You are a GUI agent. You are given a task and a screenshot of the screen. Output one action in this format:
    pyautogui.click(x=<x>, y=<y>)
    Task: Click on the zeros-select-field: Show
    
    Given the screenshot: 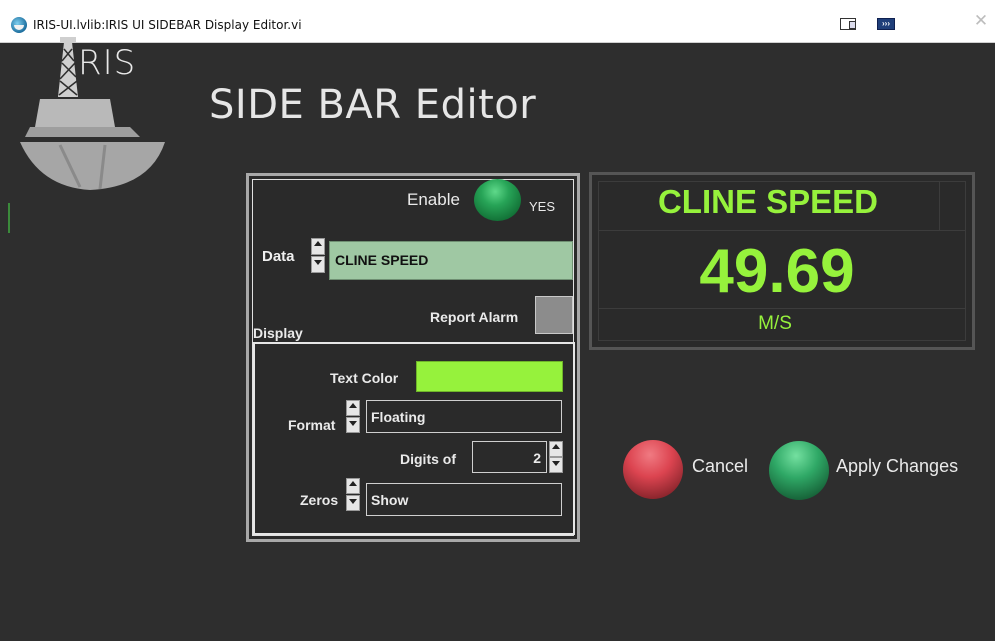 What is the action you would take?
    pyautogui.click(x=464, y=499)
    